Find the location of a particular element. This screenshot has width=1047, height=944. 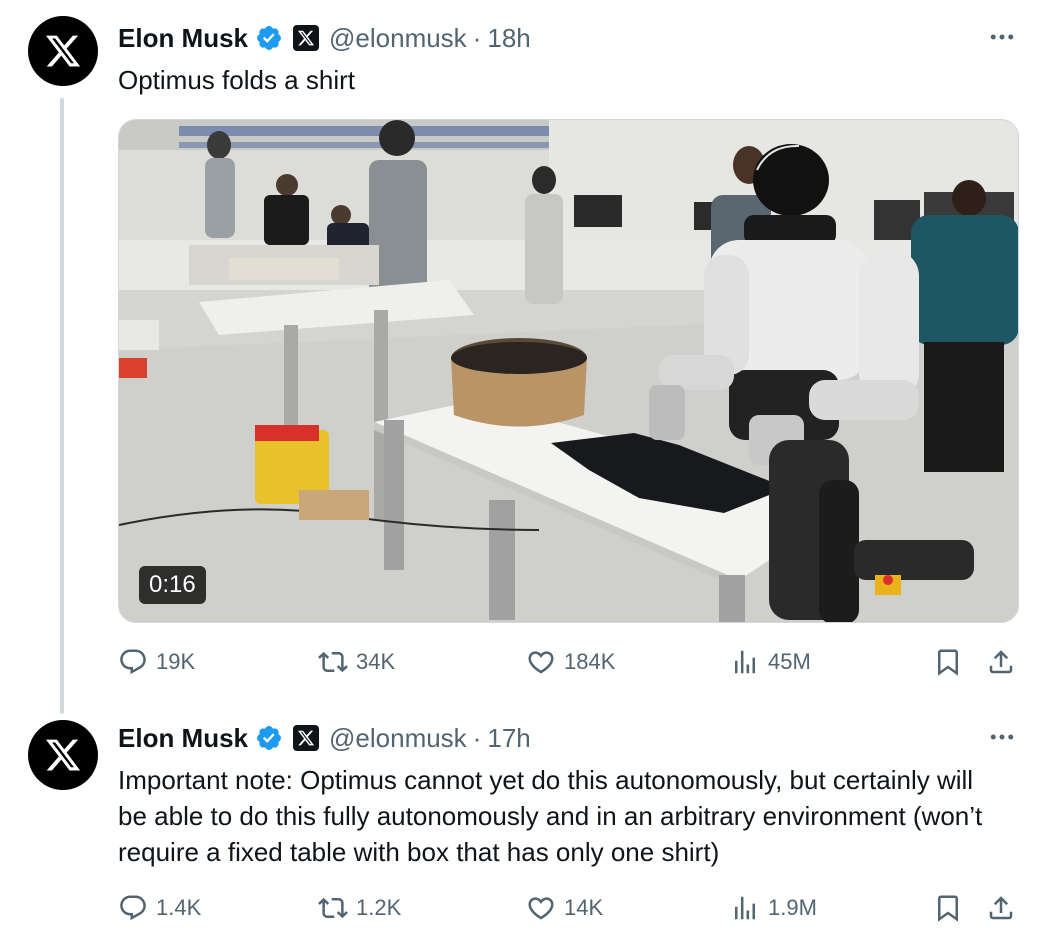

tweet-actions: 1.4K 1.2K 14K 1.9M is located at coordinates (568, 908).